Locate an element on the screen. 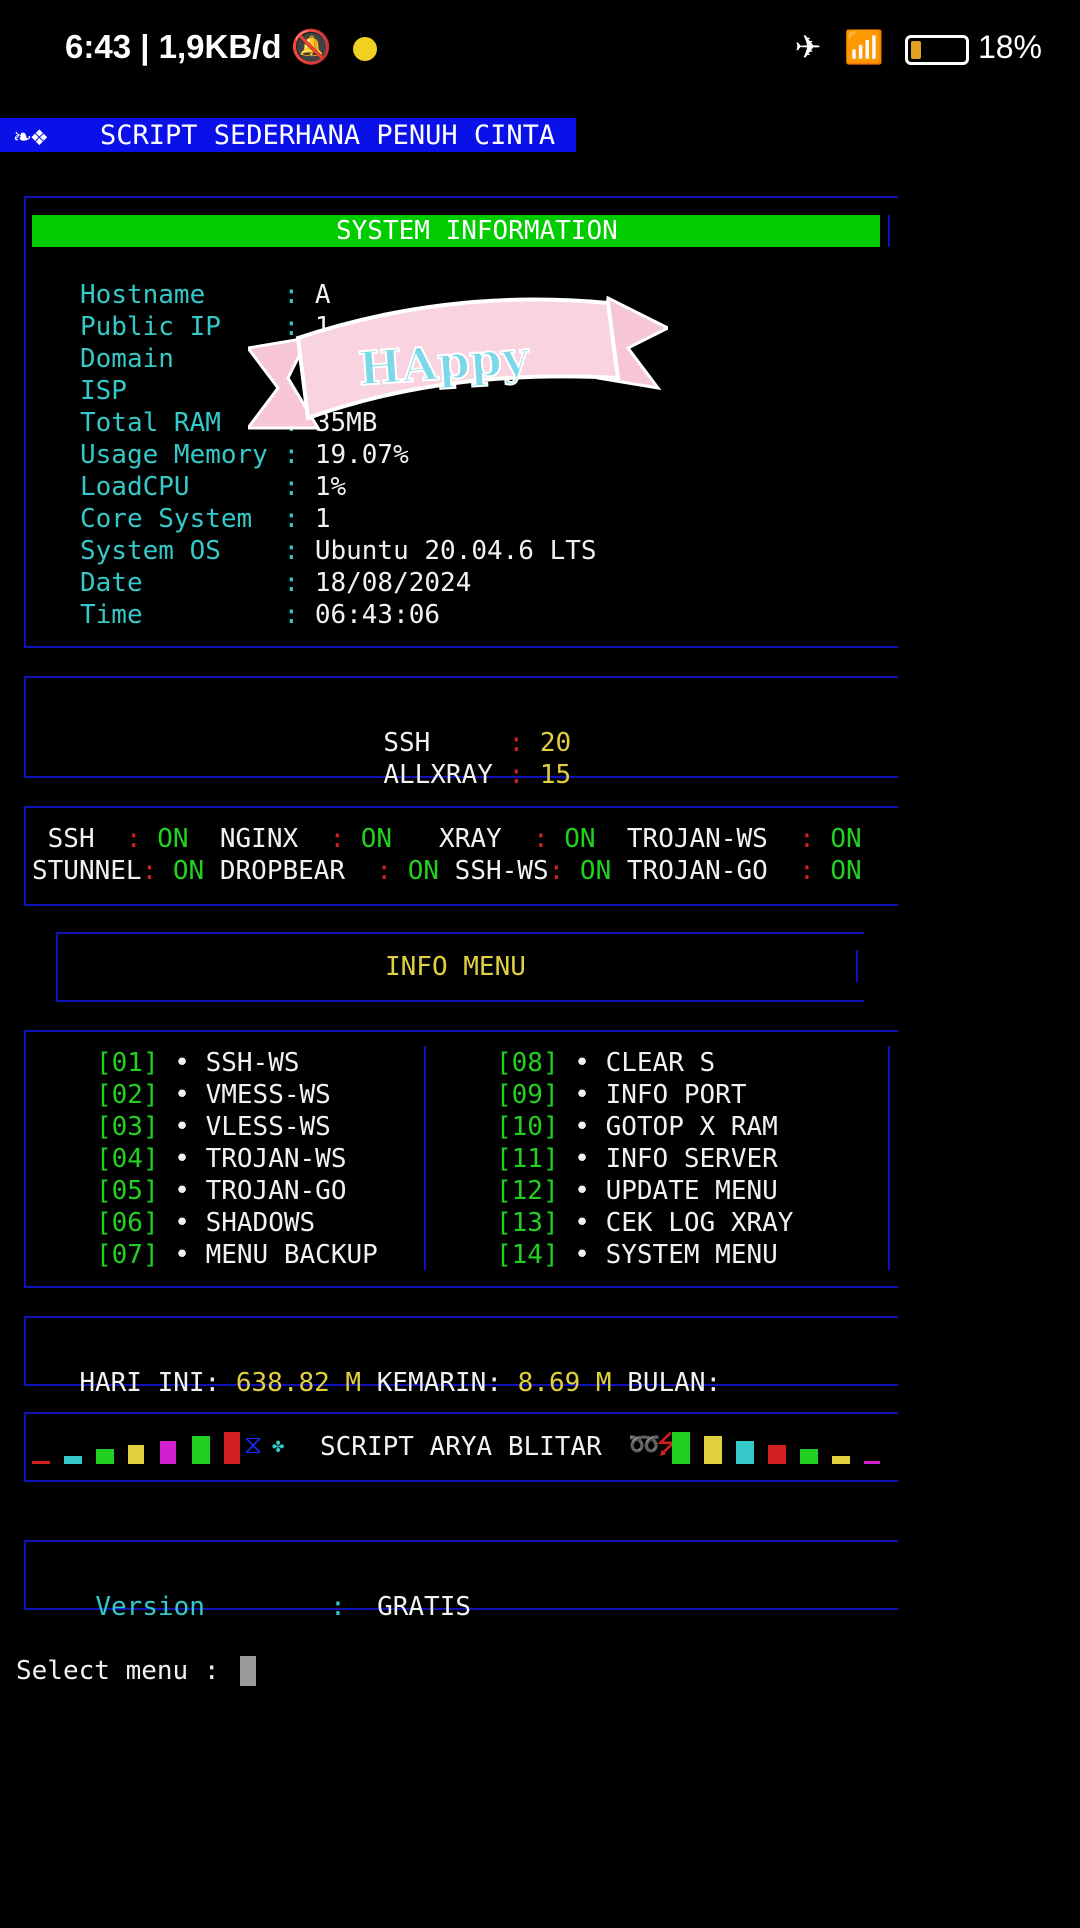 Image resolution: width=1080 pixels, height=1928 pixels. menu-item: [11] • INFO SERVER is located at coordinates (637, 1159).